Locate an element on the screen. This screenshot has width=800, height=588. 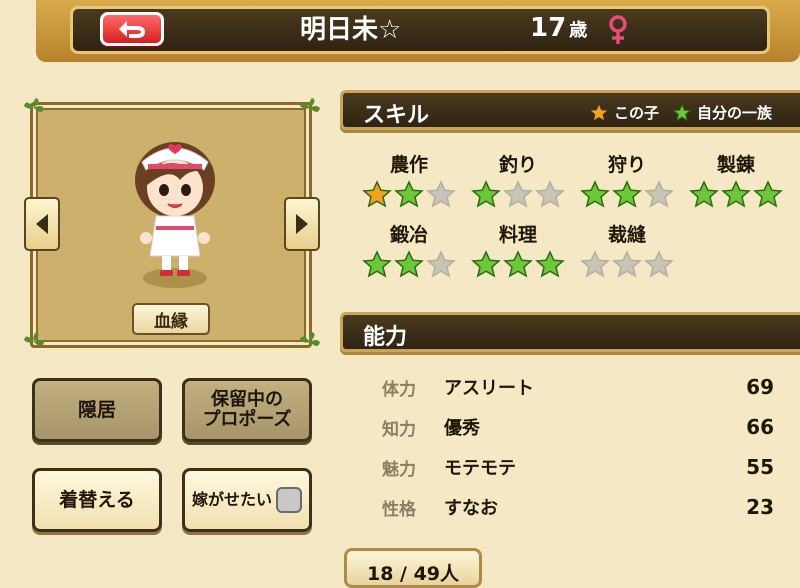
age-value: 17 is located at coordinates (548, 28).